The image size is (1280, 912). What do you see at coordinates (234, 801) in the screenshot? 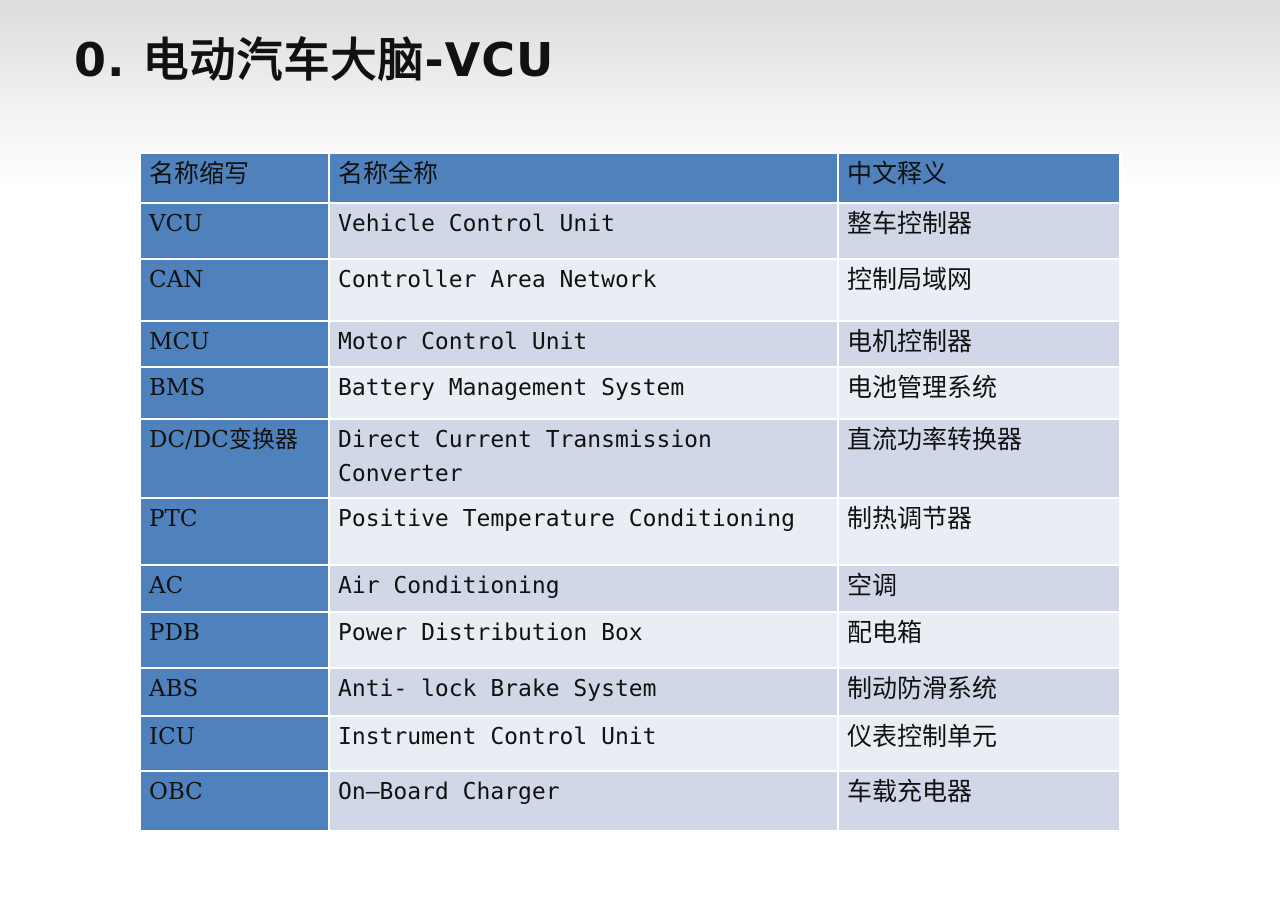
I see `cell-abbreviation: OBC` at bounding box center [234, 801].